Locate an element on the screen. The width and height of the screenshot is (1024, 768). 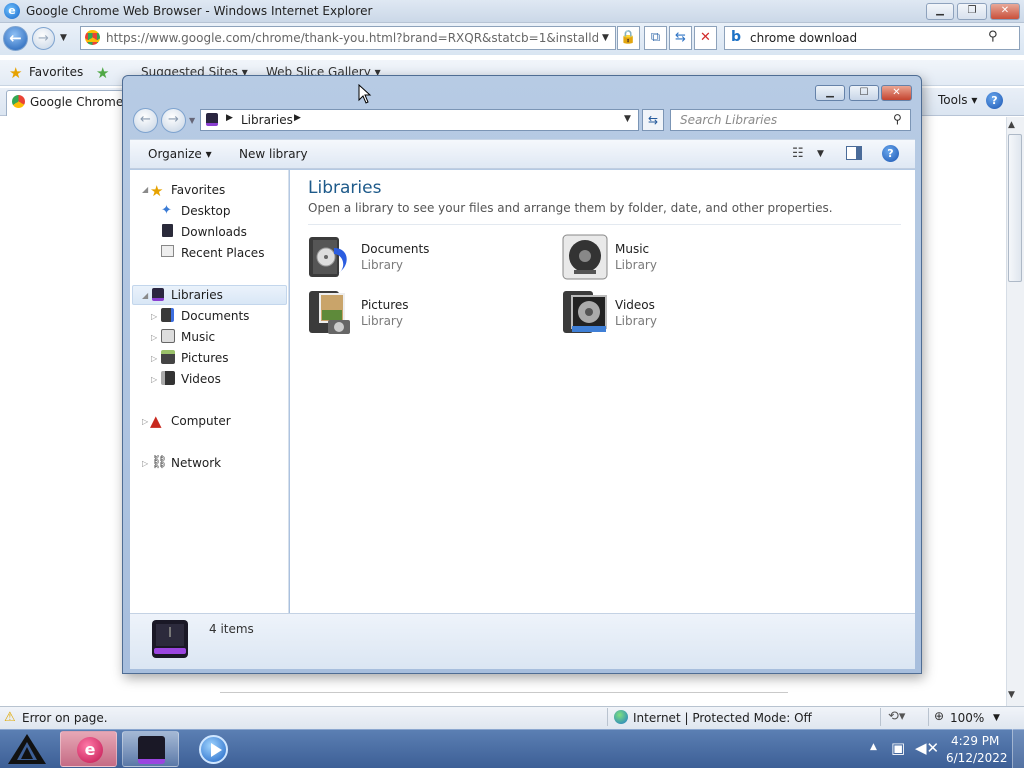
taskbar-media-player-button is located at coordinates (212, 749).